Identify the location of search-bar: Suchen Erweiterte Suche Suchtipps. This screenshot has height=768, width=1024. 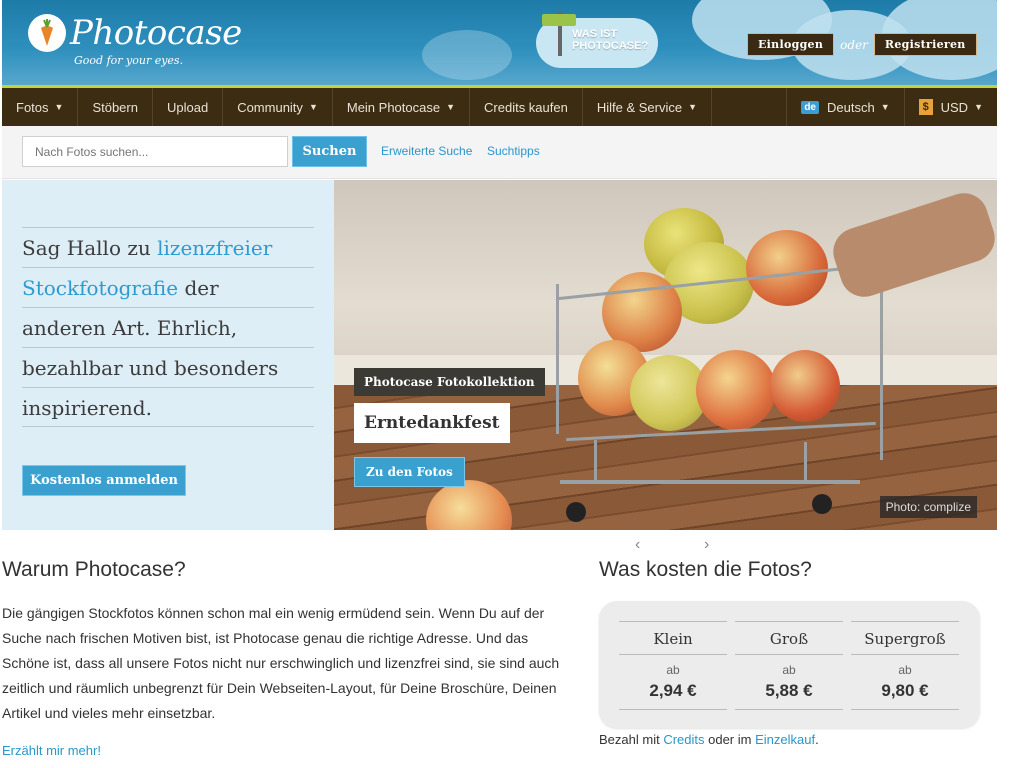
(499, 152).